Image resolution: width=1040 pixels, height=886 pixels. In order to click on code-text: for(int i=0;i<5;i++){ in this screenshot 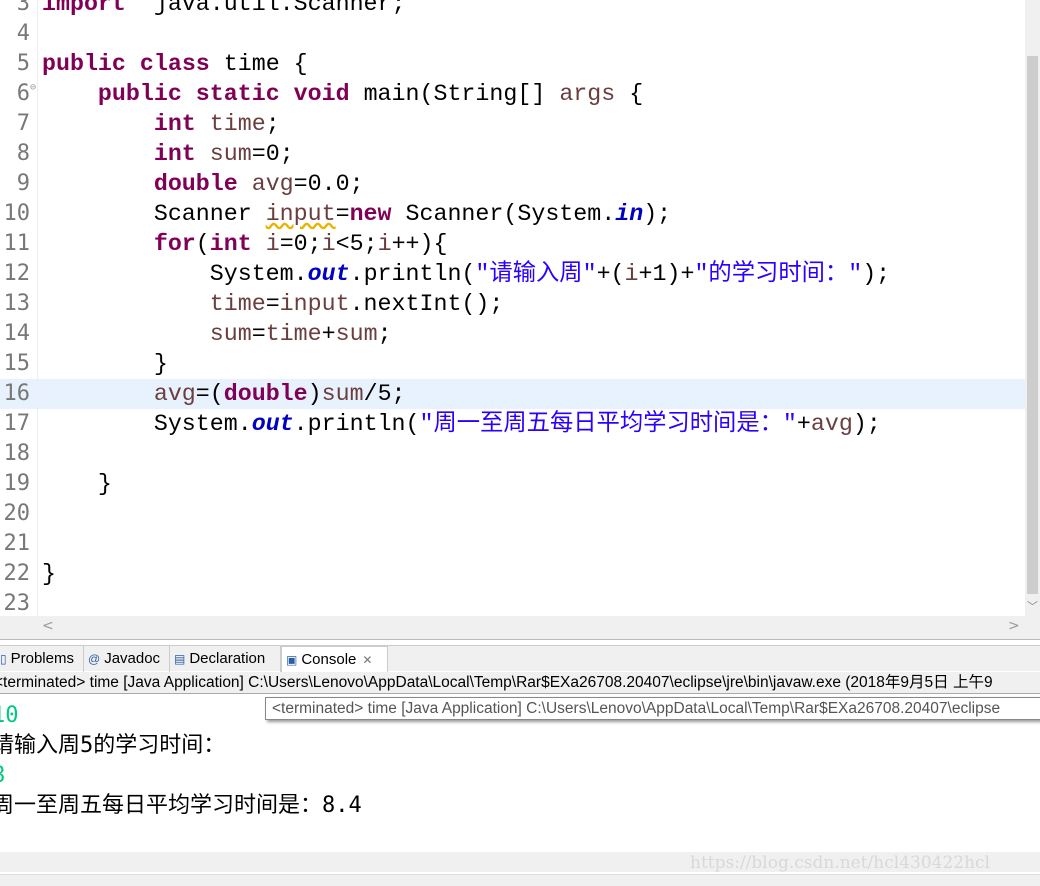, I will do `click(245, 244)`.